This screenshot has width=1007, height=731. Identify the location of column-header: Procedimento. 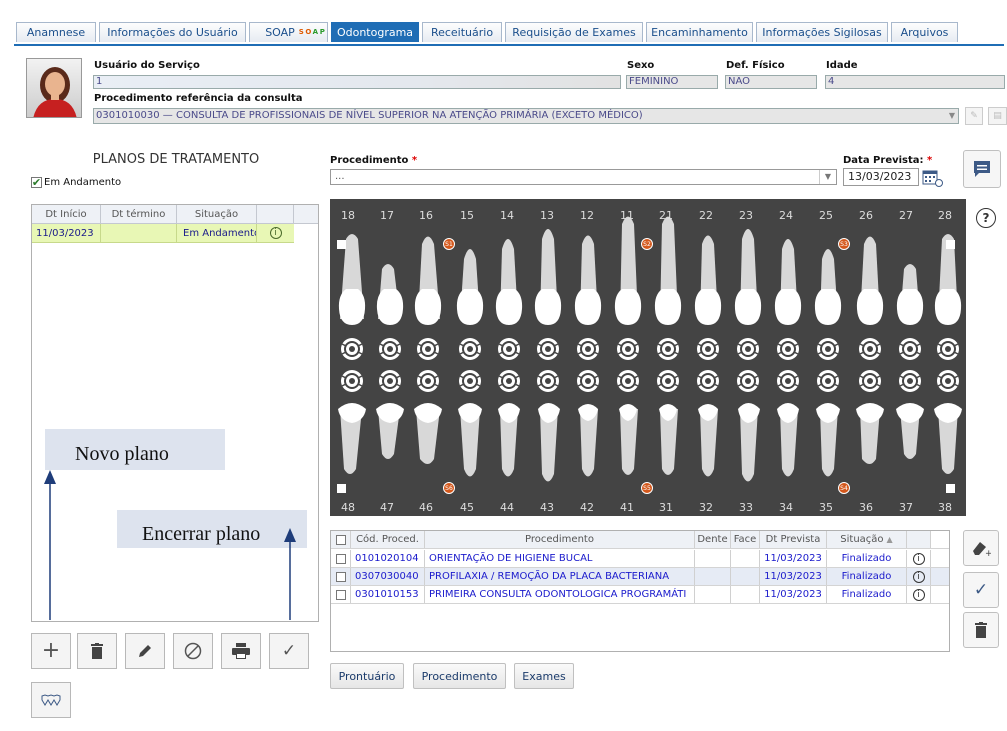
(560, 539).